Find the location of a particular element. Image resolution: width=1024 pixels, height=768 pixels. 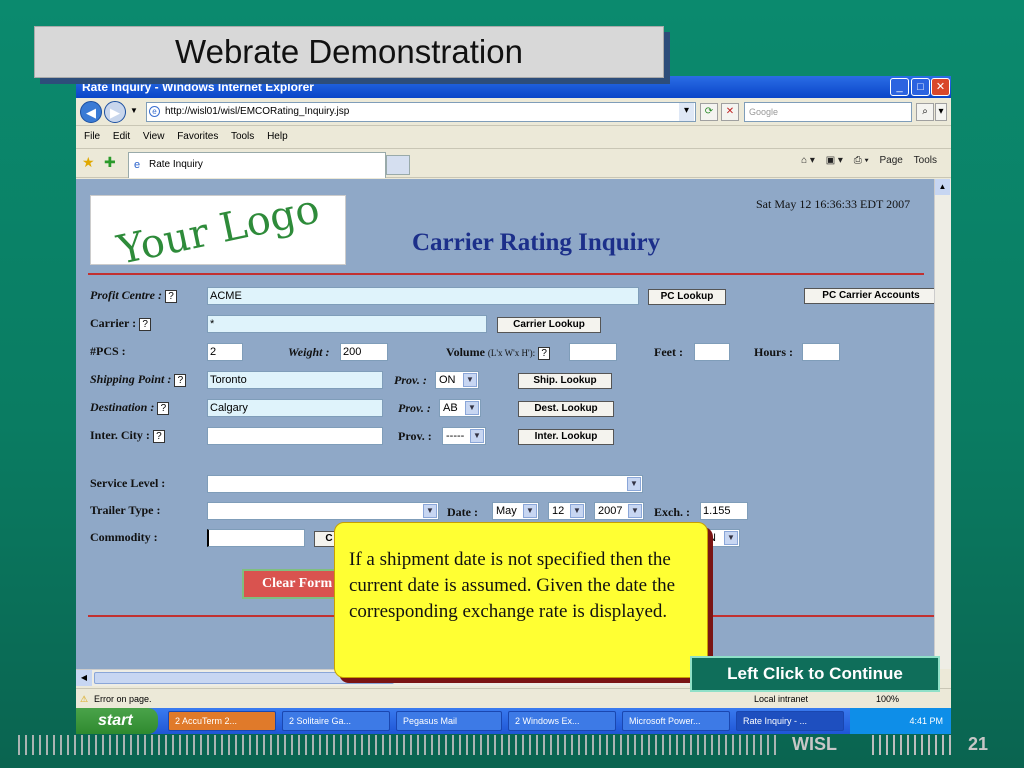

refresh-icon: ⟳ is located at coordinates (709, 112).